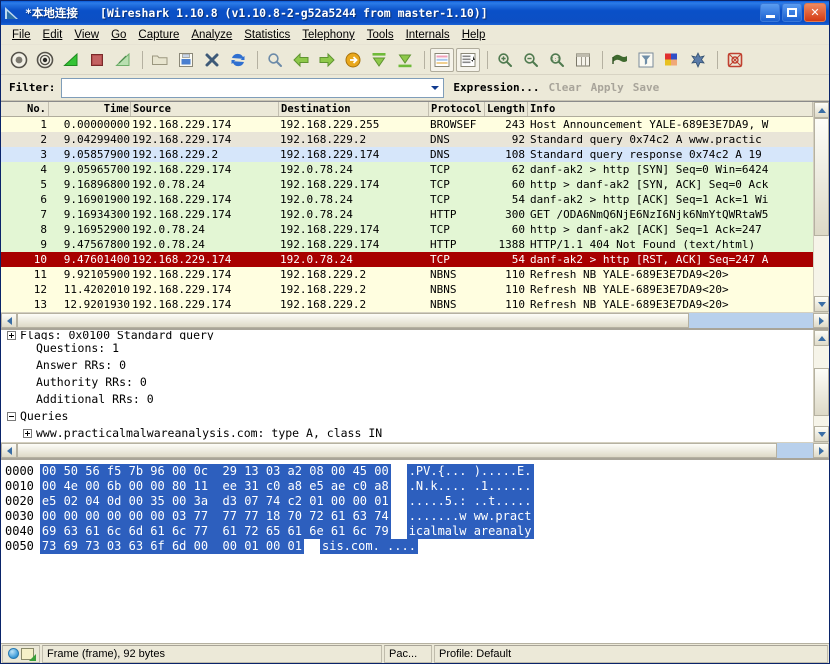  What do you see at coordinates (86, 35) in the screenshot?
I see `menu-view: View` at bounding box center [86, 35].